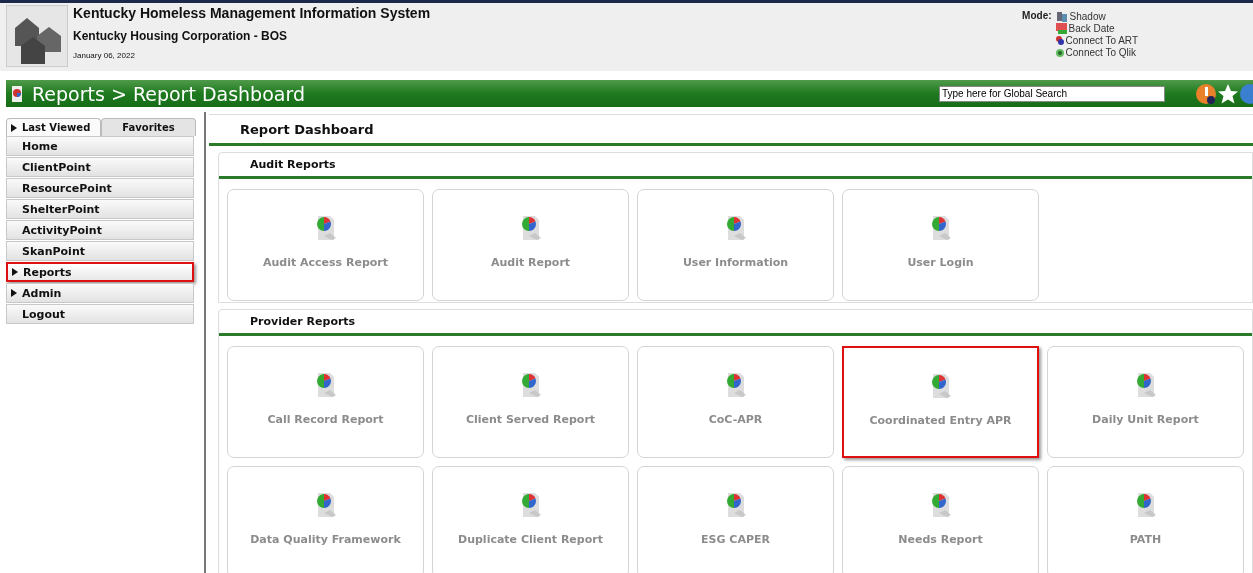 This screenshot has height=573, width=1253. I want to click on nav-item: ShelterPoint, so click(100, 209).